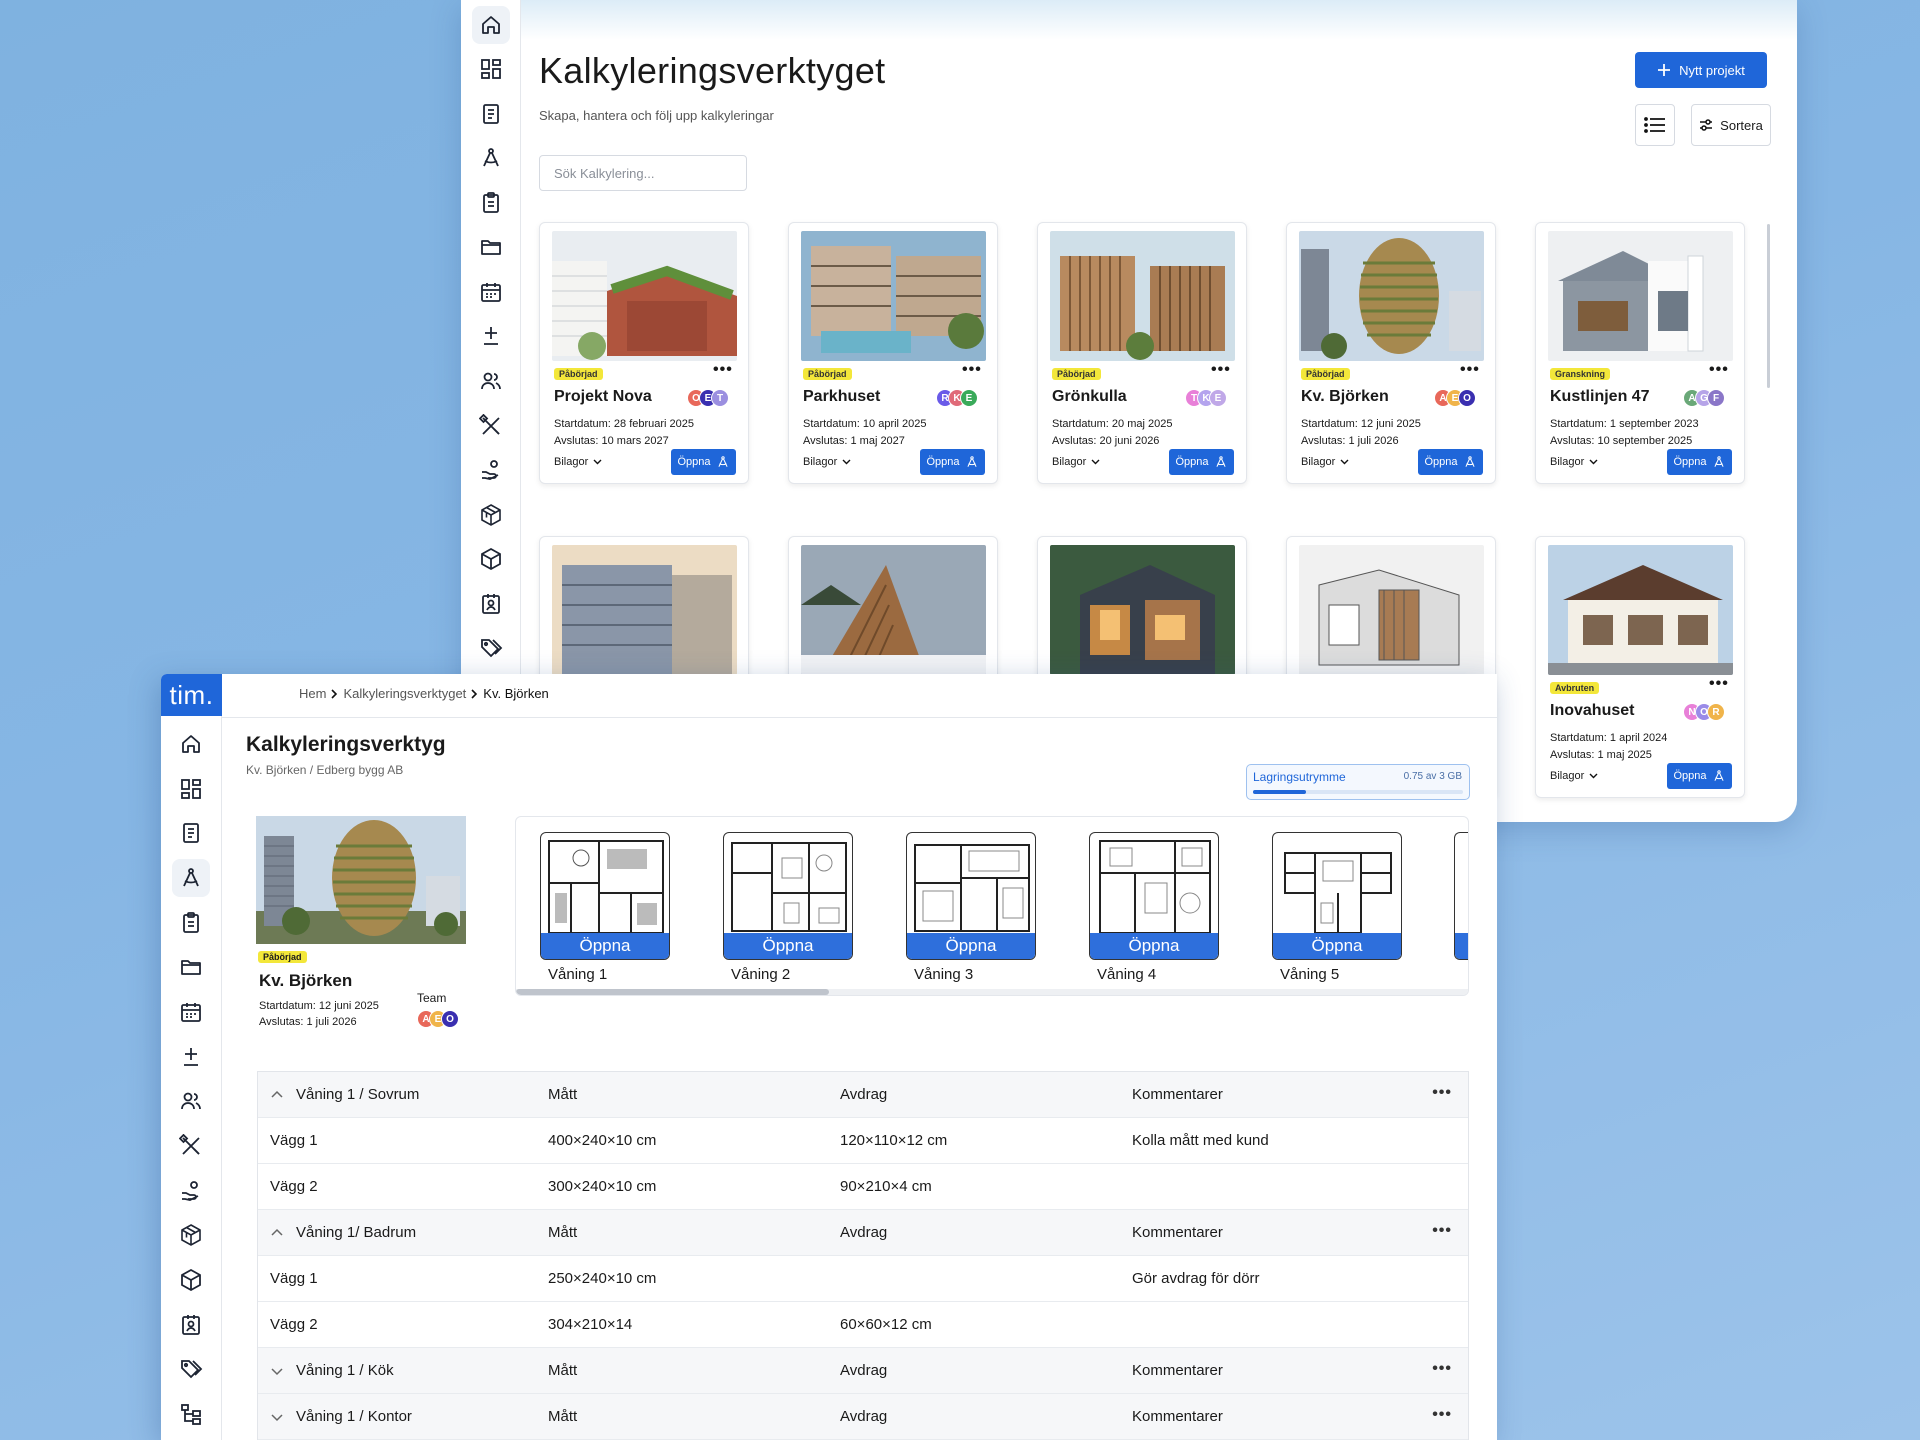 This screenshot has height=1440, width=1920. I want to click on table-group-header: Våning 1 / Kök Mått Avdrag Kommentarer •••, so click(863, 1371).